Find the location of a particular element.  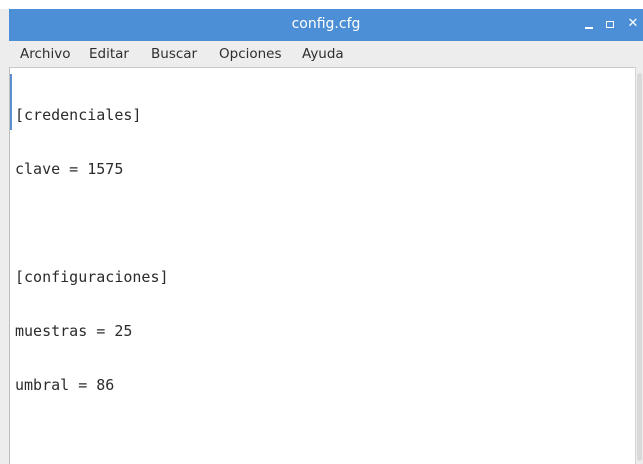

maximize-icon is located at coordinates (610, 24).